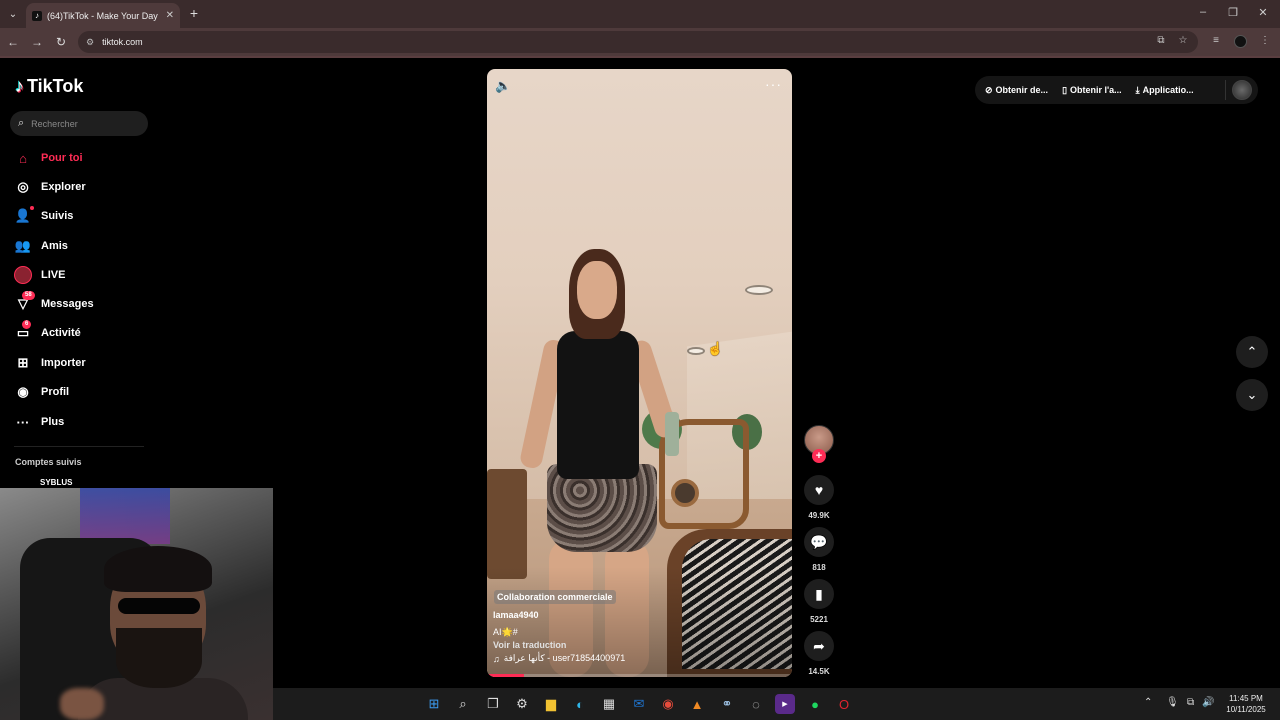  Describe the element at coordinates (640, 14) in the screenshot. I see `browser-tab-strip: ⌄ ♪ (64)TikTok - Make Your Day ✕ + – ❐ ✕` at that location.